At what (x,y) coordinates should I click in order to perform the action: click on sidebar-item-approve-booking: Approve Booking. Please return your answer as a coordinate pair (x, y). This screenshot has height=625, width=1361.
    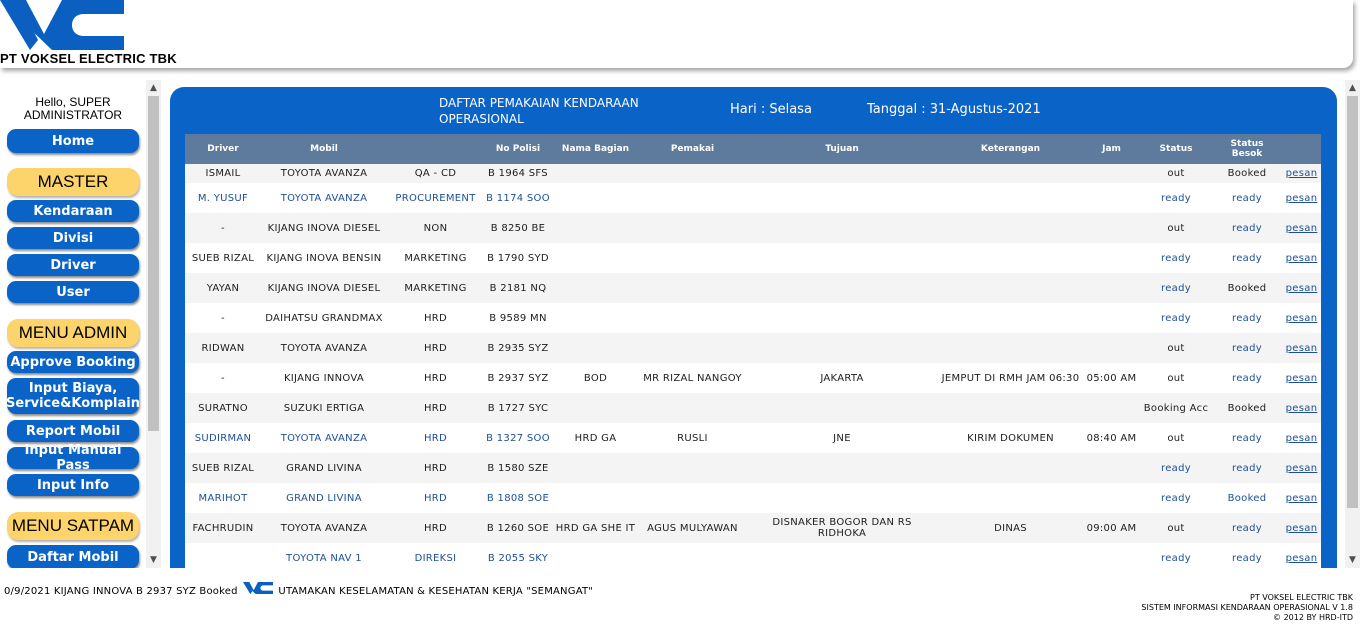
    Looking at the image, I should click on (73, 362).